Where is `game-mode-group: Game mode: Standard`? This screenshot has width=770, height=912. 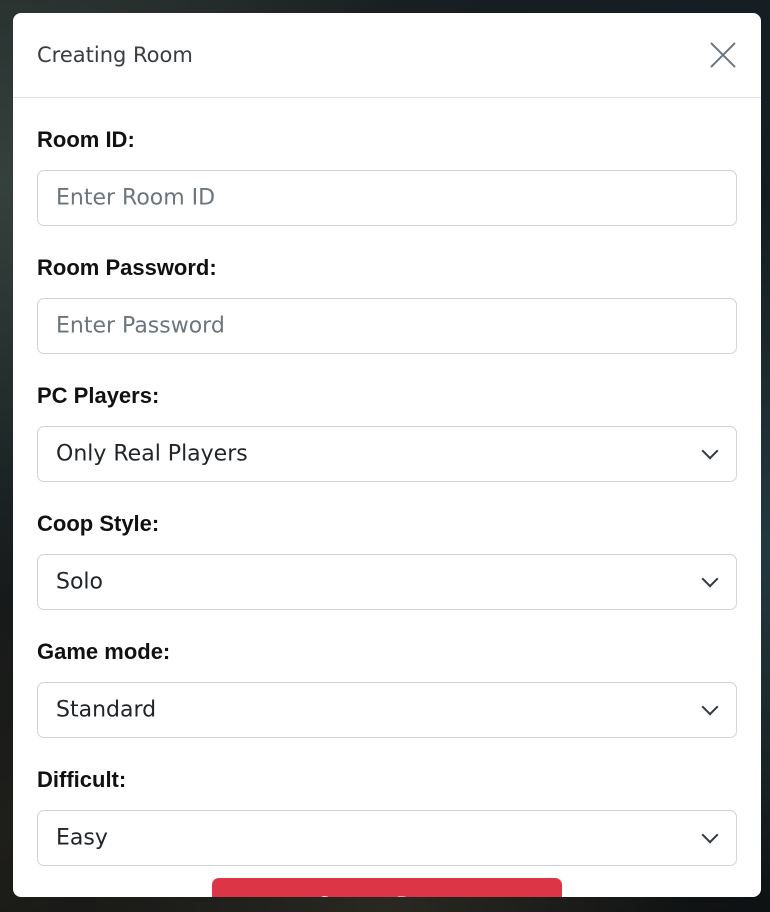 game-mode-group: Game mode: Standard is located at coordinates (387, 674).